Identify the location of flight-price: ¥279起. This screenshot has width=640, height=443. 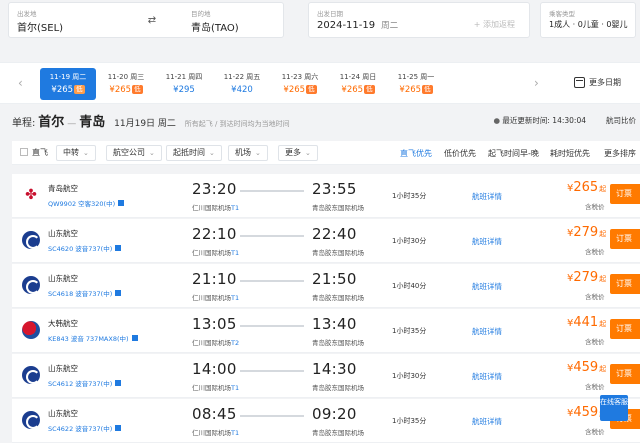
(587, 277).